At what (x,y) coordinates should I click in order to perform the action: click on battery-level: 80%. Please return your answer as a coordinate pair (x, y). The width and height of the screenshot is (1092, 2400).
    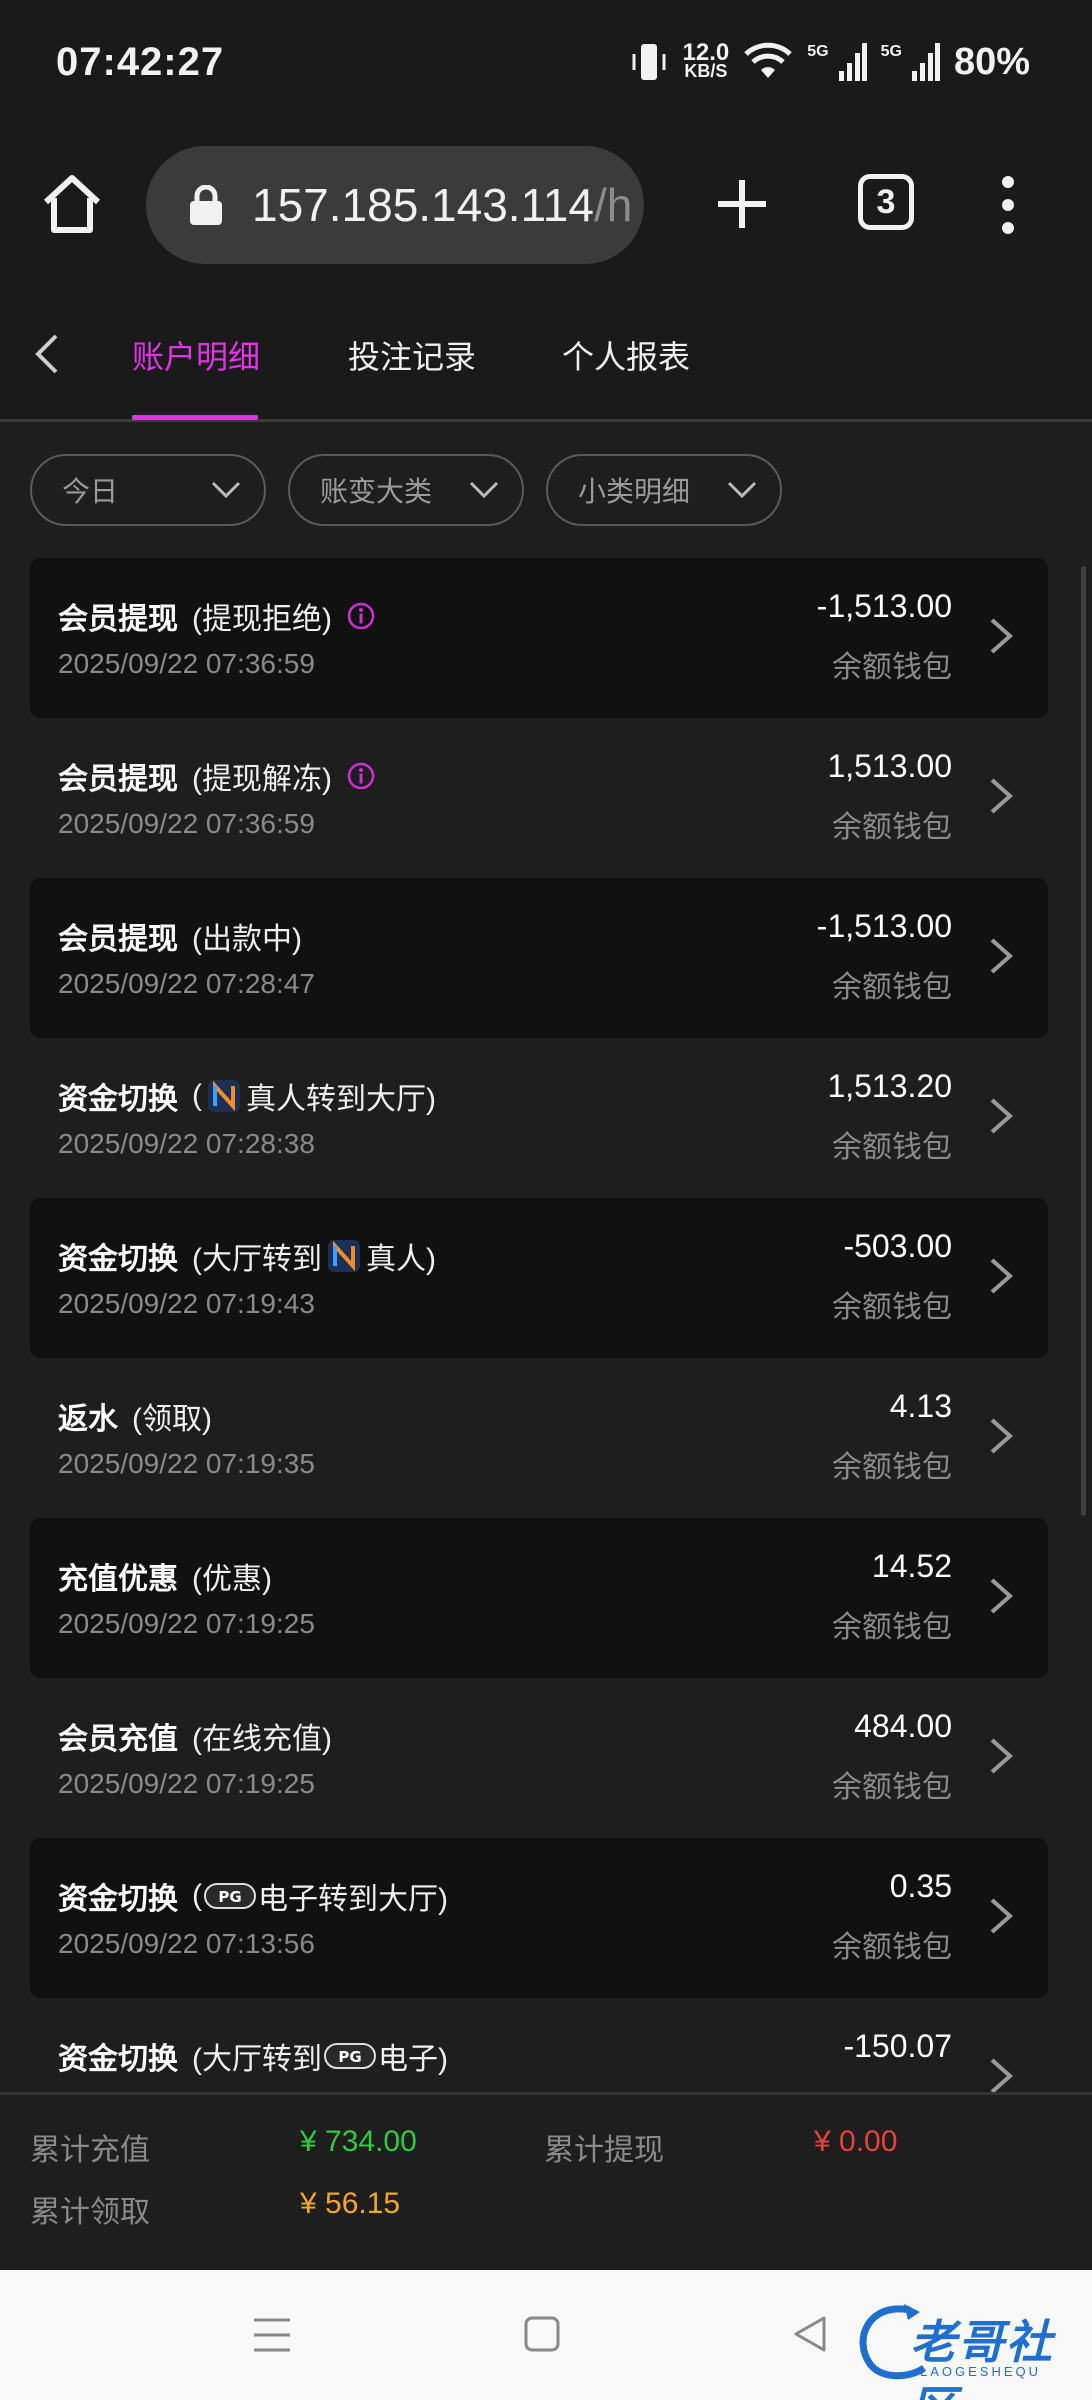
    Looking at the image, I should click on (991, 61).